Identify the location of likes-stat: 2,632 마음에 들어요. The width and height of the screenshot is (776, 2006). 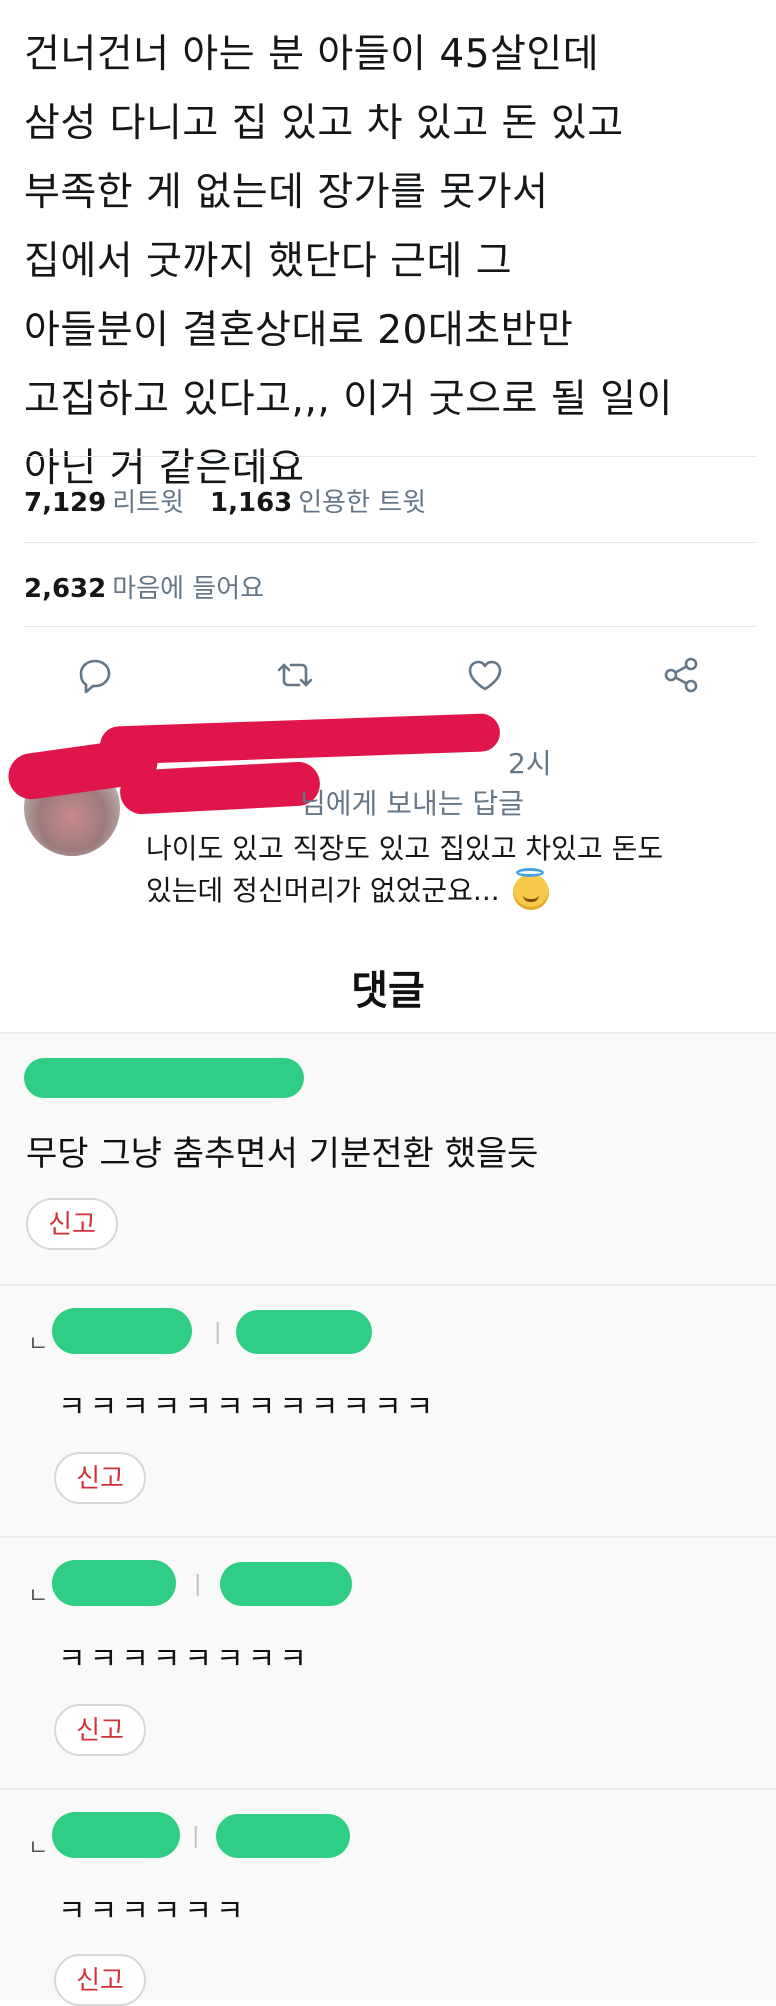
(144, 586).